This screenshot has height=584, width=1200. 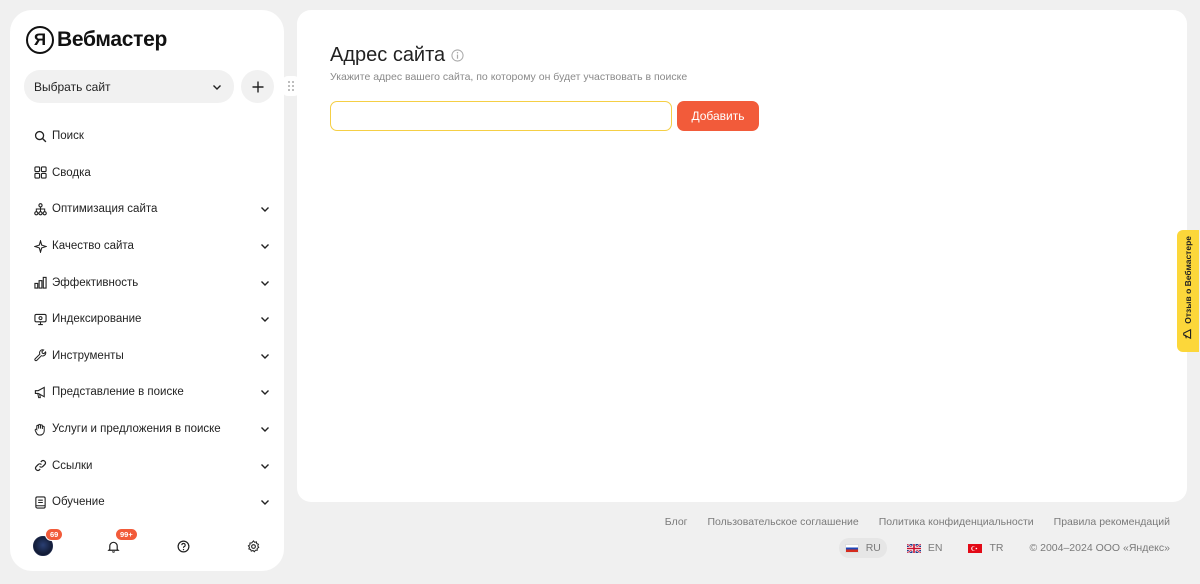 What do you see at coordinates (149, 465) in the screenshot?
I see `sidebar-item-links: Ссылки` at bounding box center [149, 465].